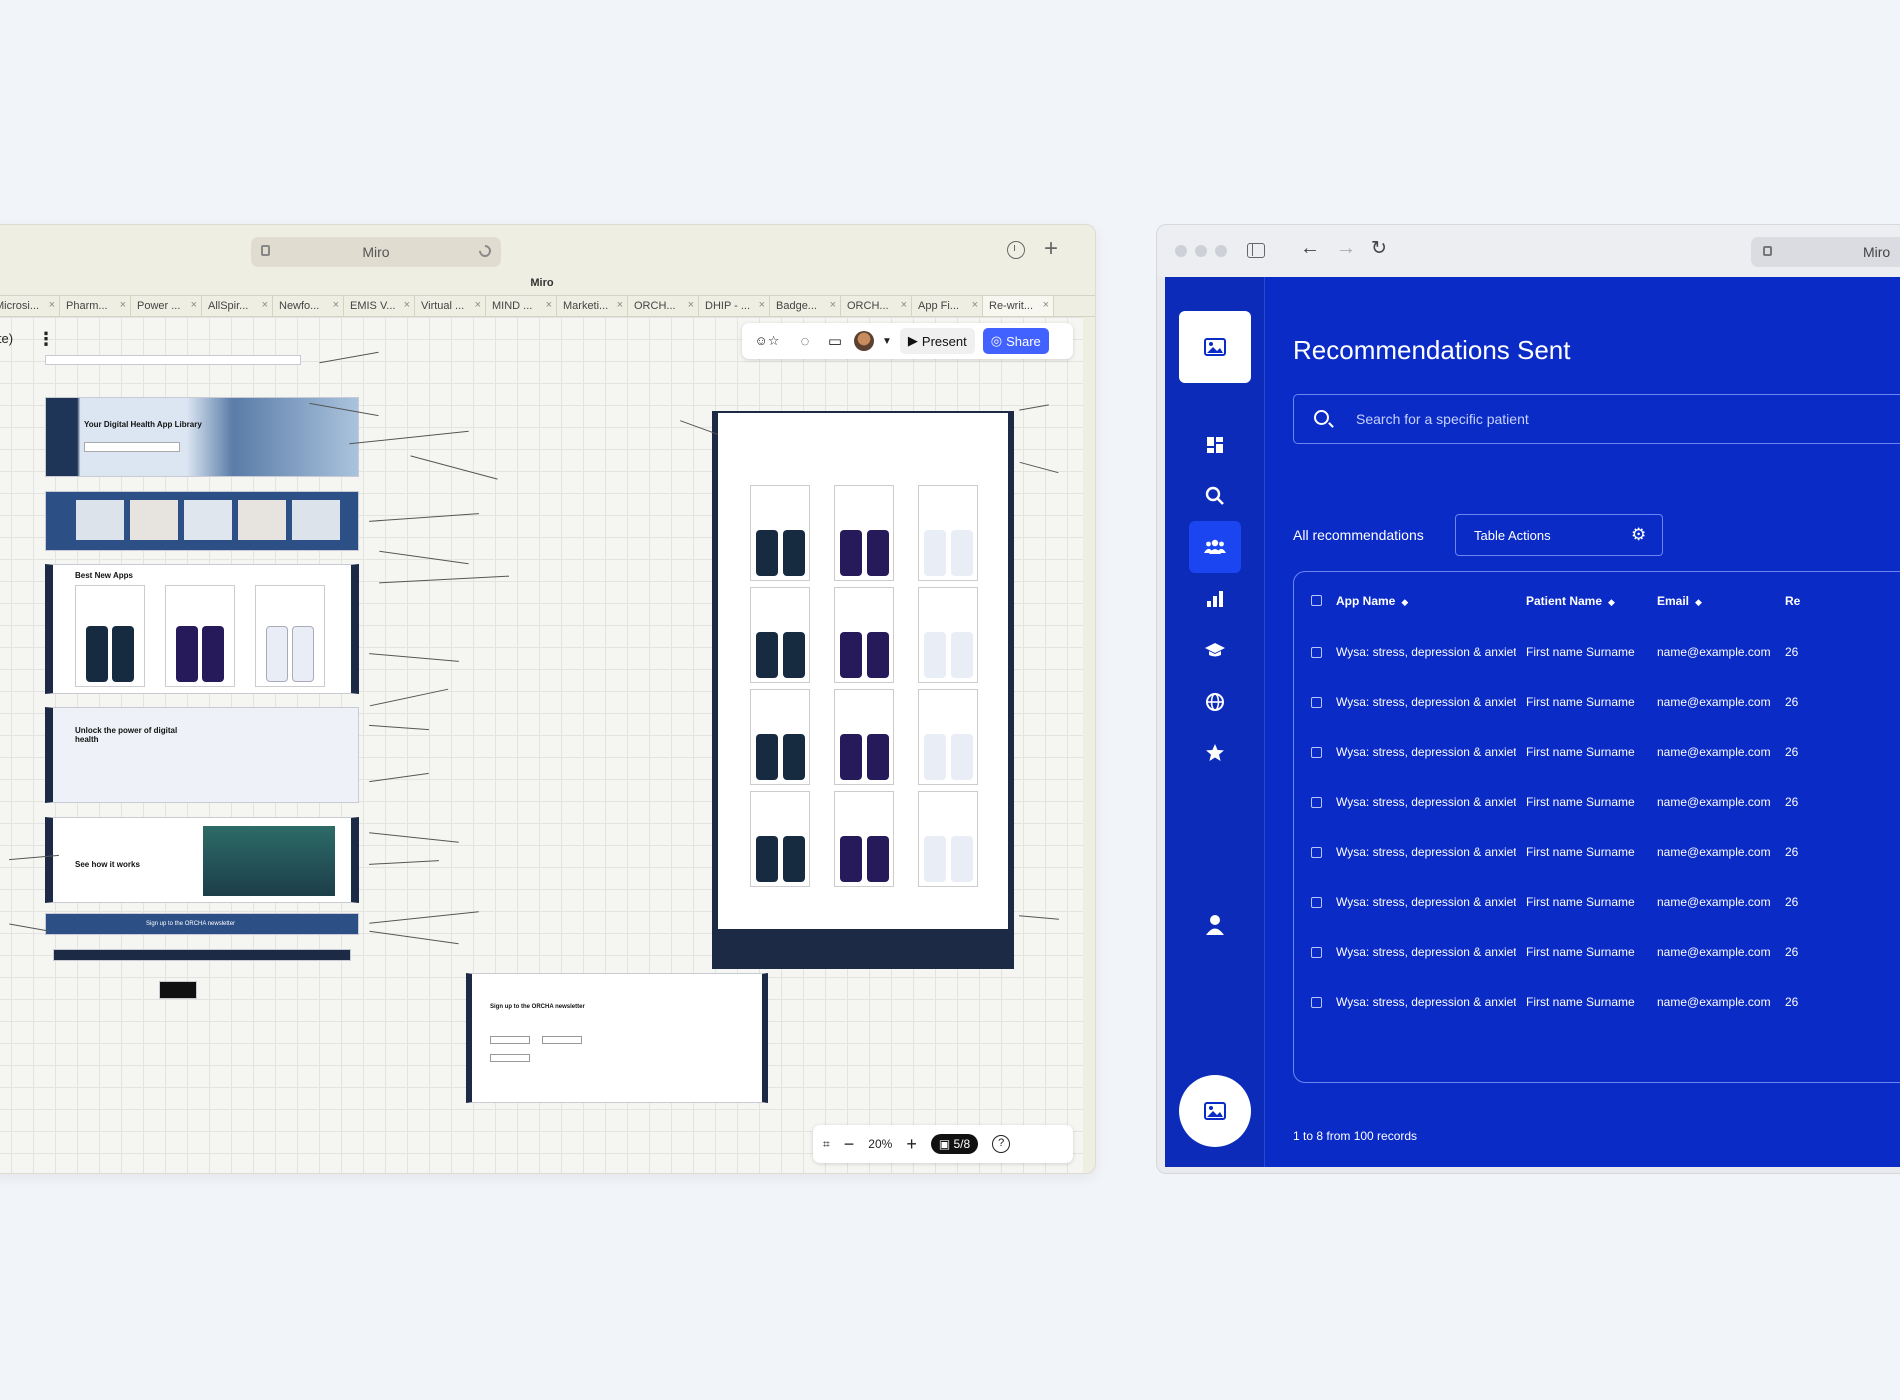 The image size is (1900, 1400). I want to click on download-icon, so click(1016, 250).